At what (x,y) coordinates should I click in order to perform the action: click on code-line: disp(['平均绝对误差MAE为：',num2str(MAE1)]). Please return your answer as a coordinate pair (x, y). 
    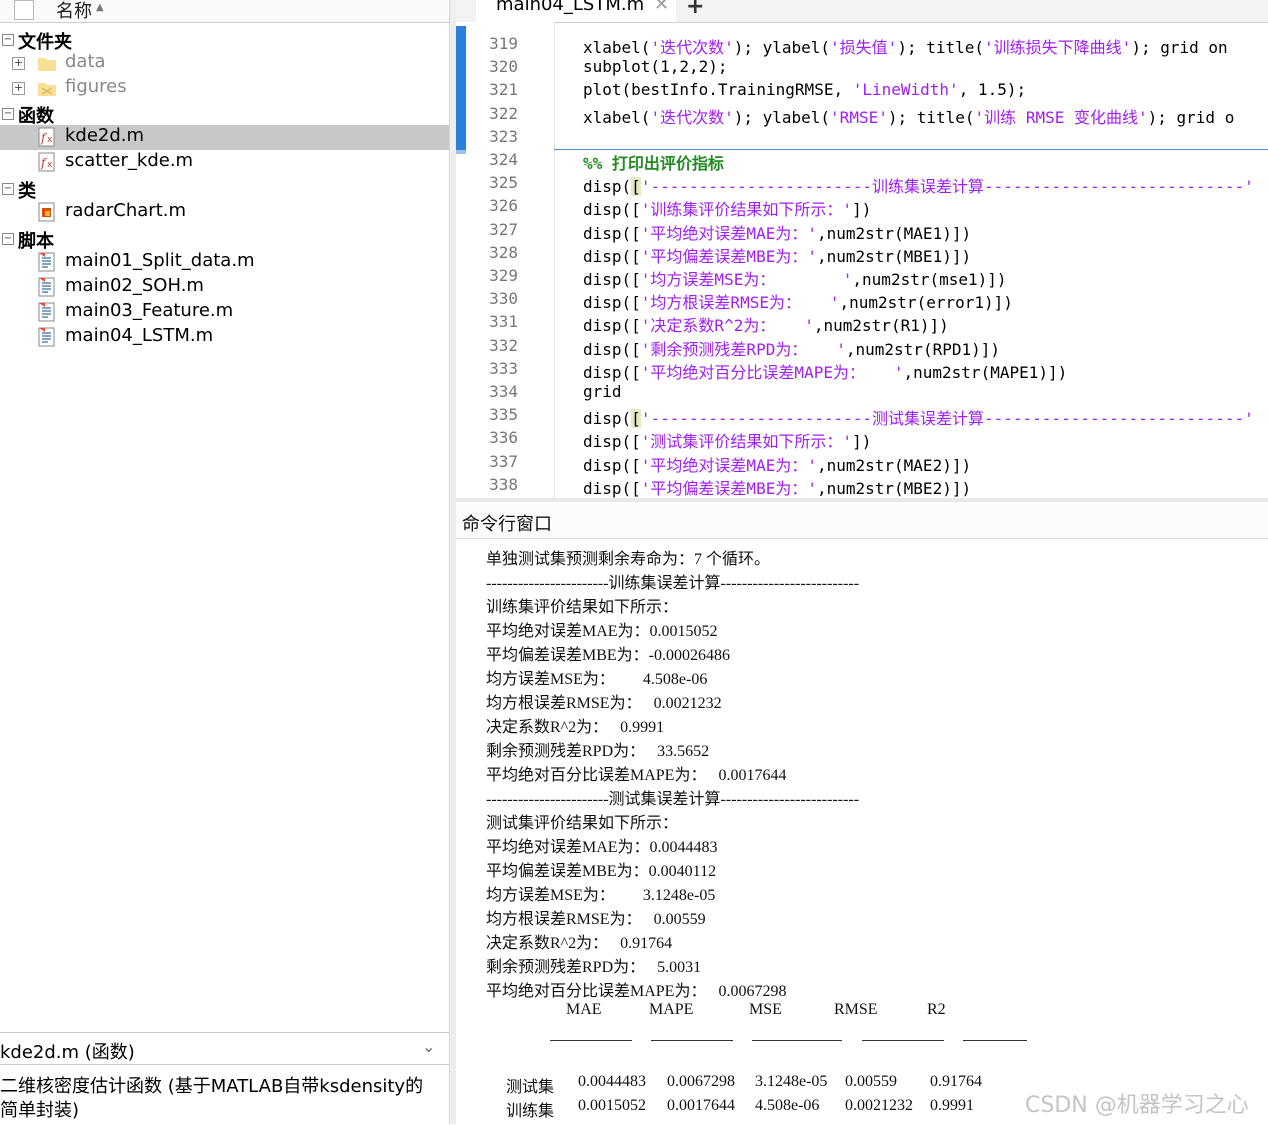
    Looking at the image, I should click on (777, 232).